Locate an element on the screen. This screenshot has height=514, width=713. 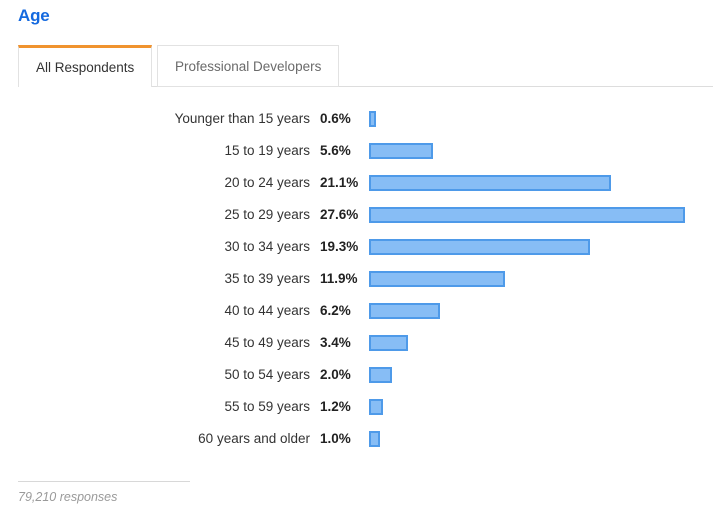
chart-row: 35 to 39 years 11.9% is located at coordinates (356, 279).